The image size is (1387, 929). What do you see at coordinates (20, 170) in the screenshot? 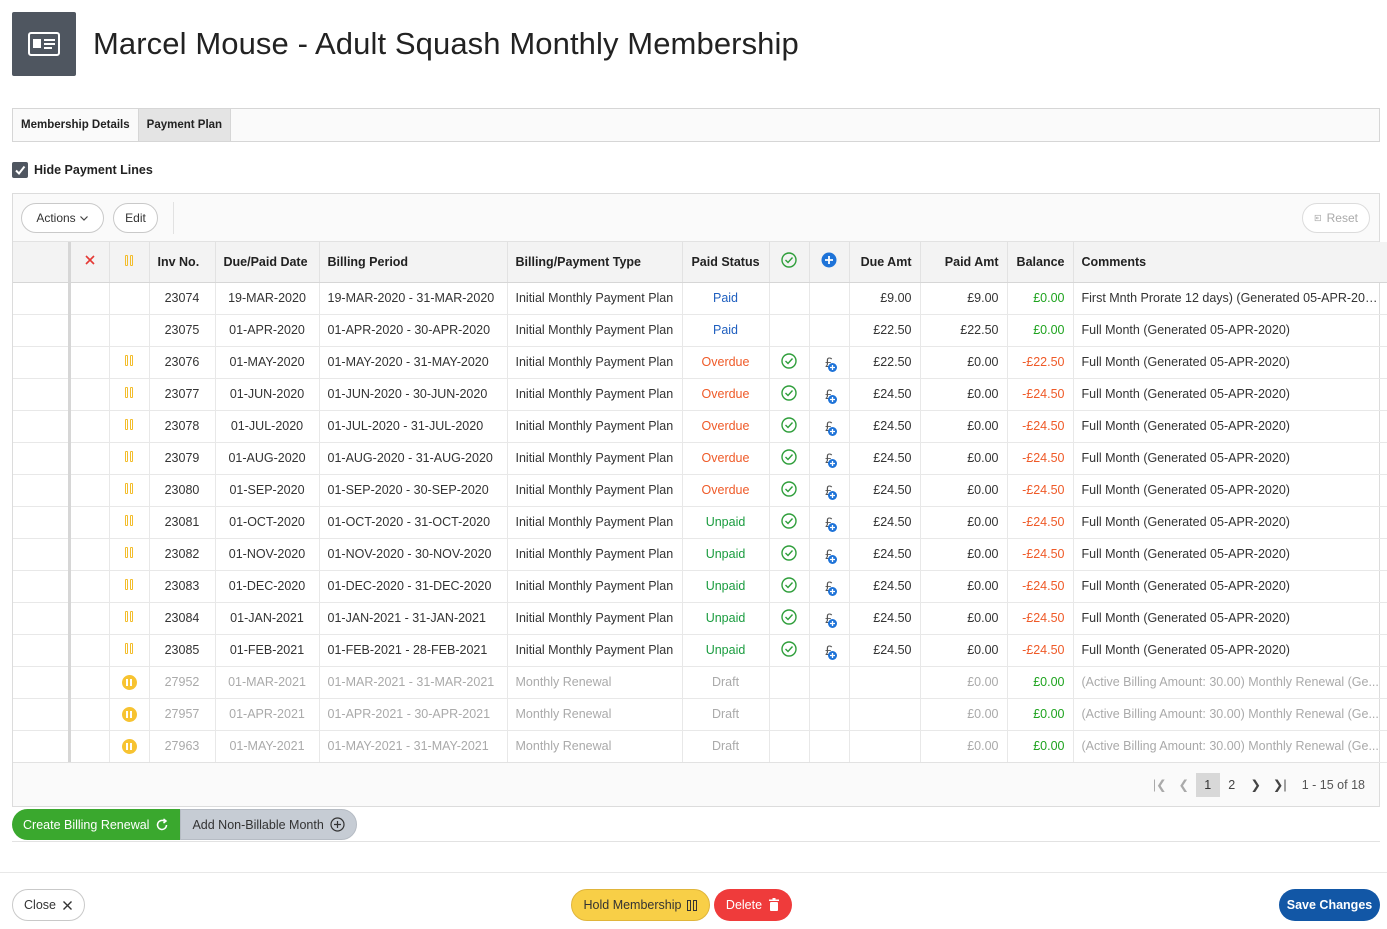
I see `hide-payment-lines-checkbox` at bounding box center [20, 170].